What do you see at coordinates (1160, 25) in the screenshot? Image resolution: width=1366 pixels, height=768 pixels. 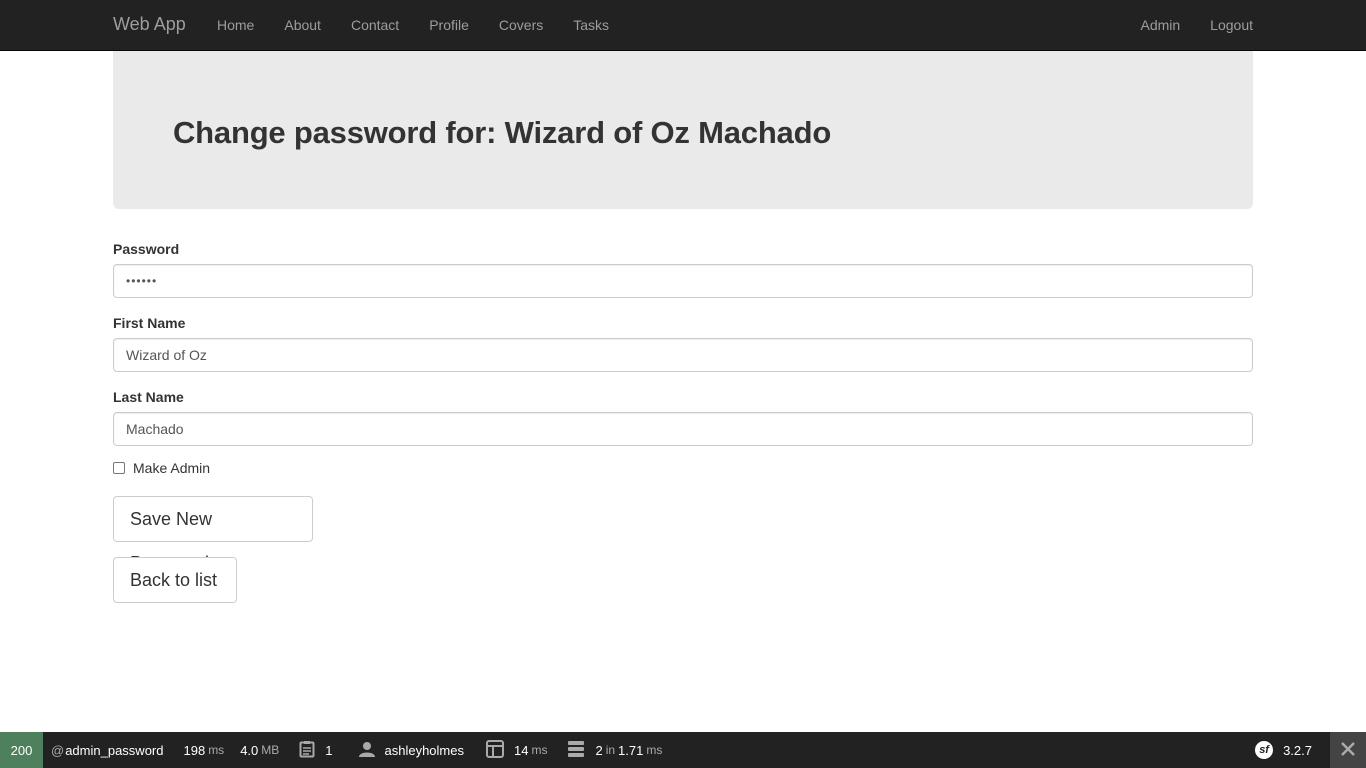 I see `nav-admin: Admin` at bounding box center [1160, 25].